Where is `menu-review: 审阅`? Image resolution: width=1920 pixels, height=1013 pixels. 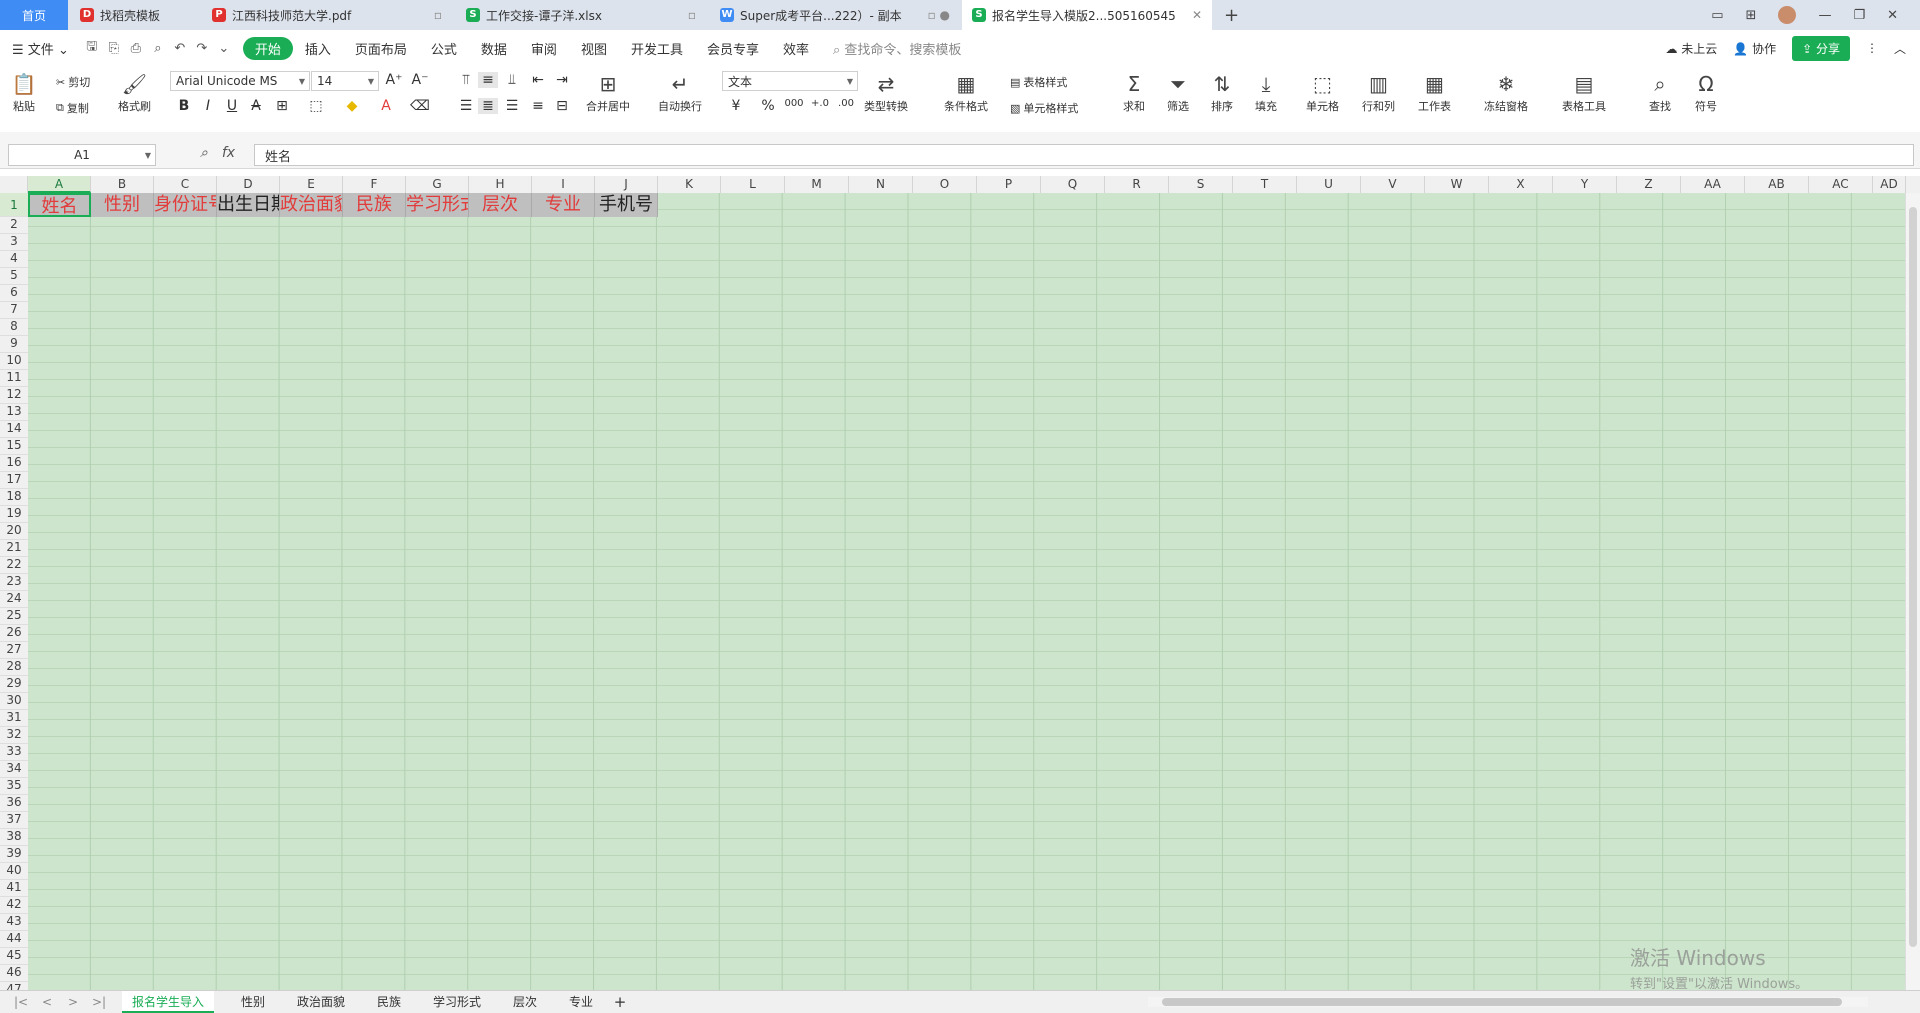 menu-review: 审阅 is located at coordinates (544, 48).